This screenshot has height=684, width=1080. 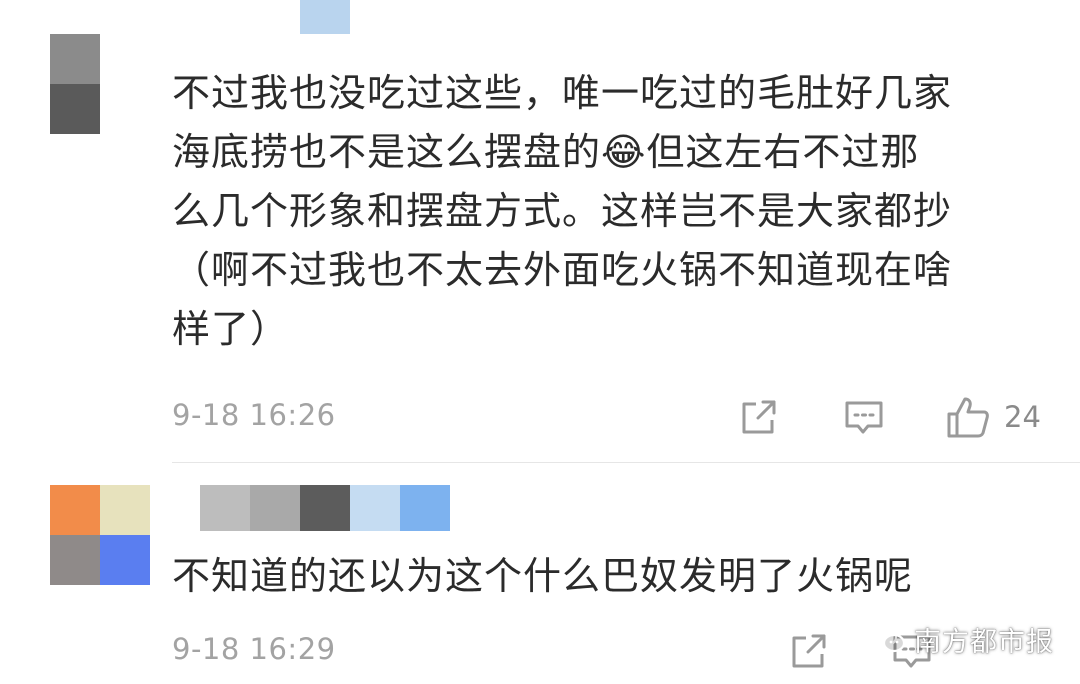 What do you see at coordinates (626, 462) in the screenshot?
I see `divider` at bounding box center [626, 462].